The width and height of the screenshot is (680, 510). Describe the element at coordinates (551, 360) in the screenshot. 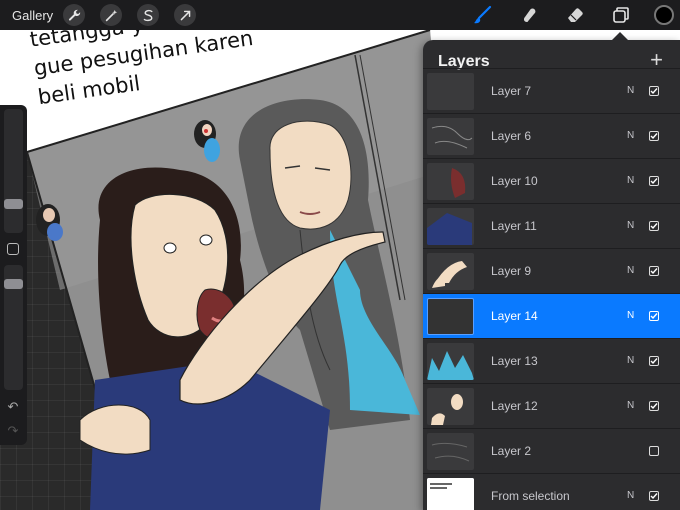

I see `layer-row: Layer 13 N` at that location.